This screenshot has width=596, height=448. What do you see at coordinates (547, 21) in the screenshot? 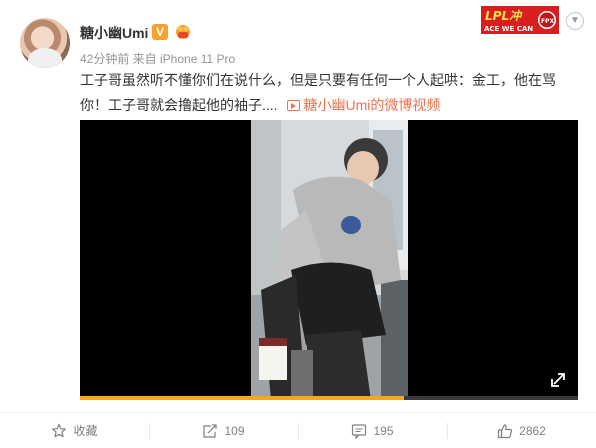
I see `banner-logo-text: FPX` at bounding box center [547, 21].